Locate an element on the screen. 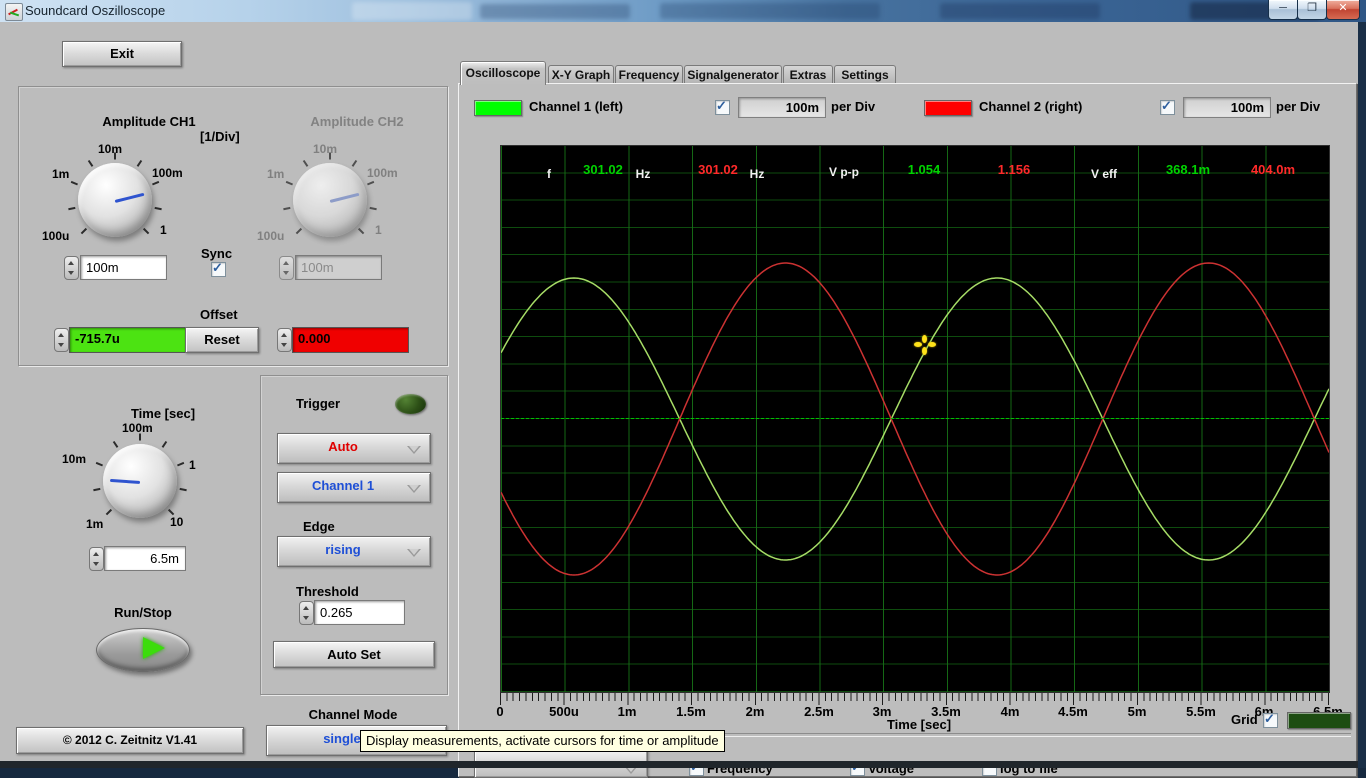  amplitude-ch1-knob is located at coordinates (115, 194).